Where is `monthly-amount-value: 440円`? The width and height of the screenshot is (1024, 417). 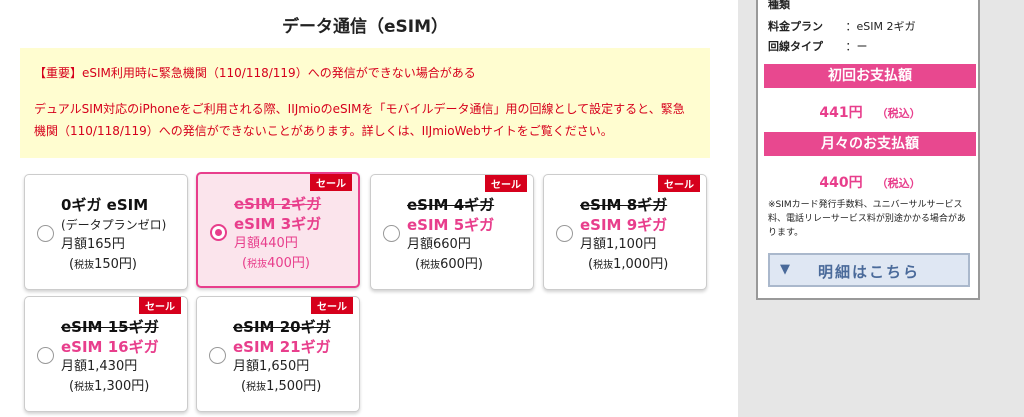
monthly-amount-value: 440円 is located at coordinates (841, 183).